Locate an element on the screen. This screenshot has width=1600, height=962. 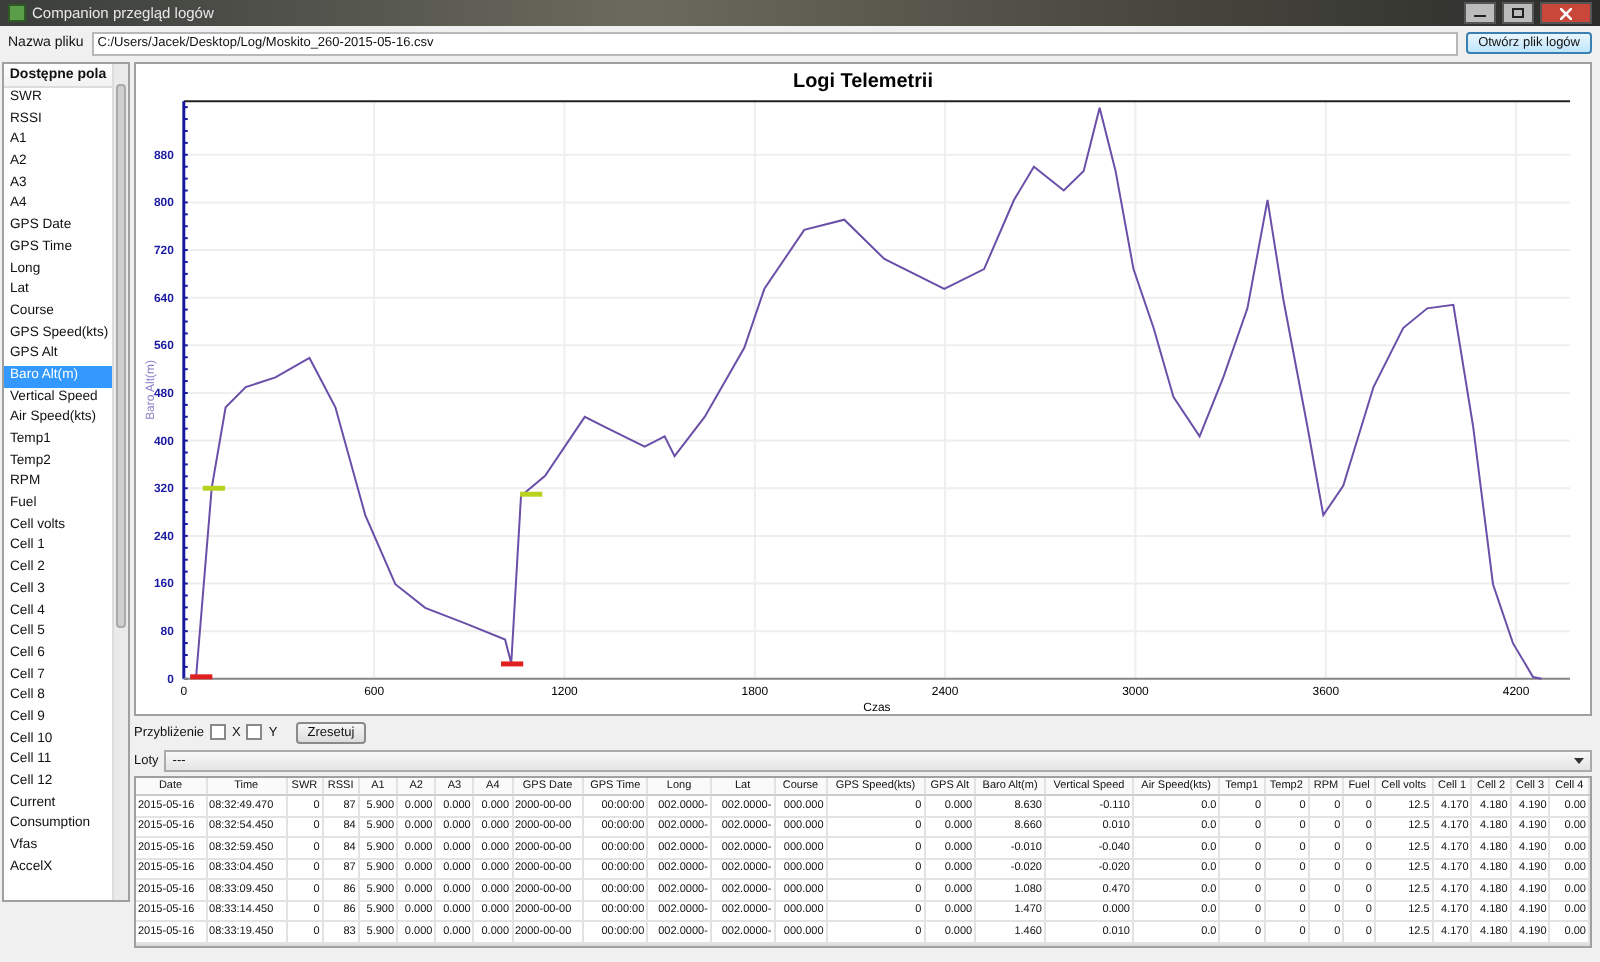
maximize-button is located at coordinates (1518, 13).